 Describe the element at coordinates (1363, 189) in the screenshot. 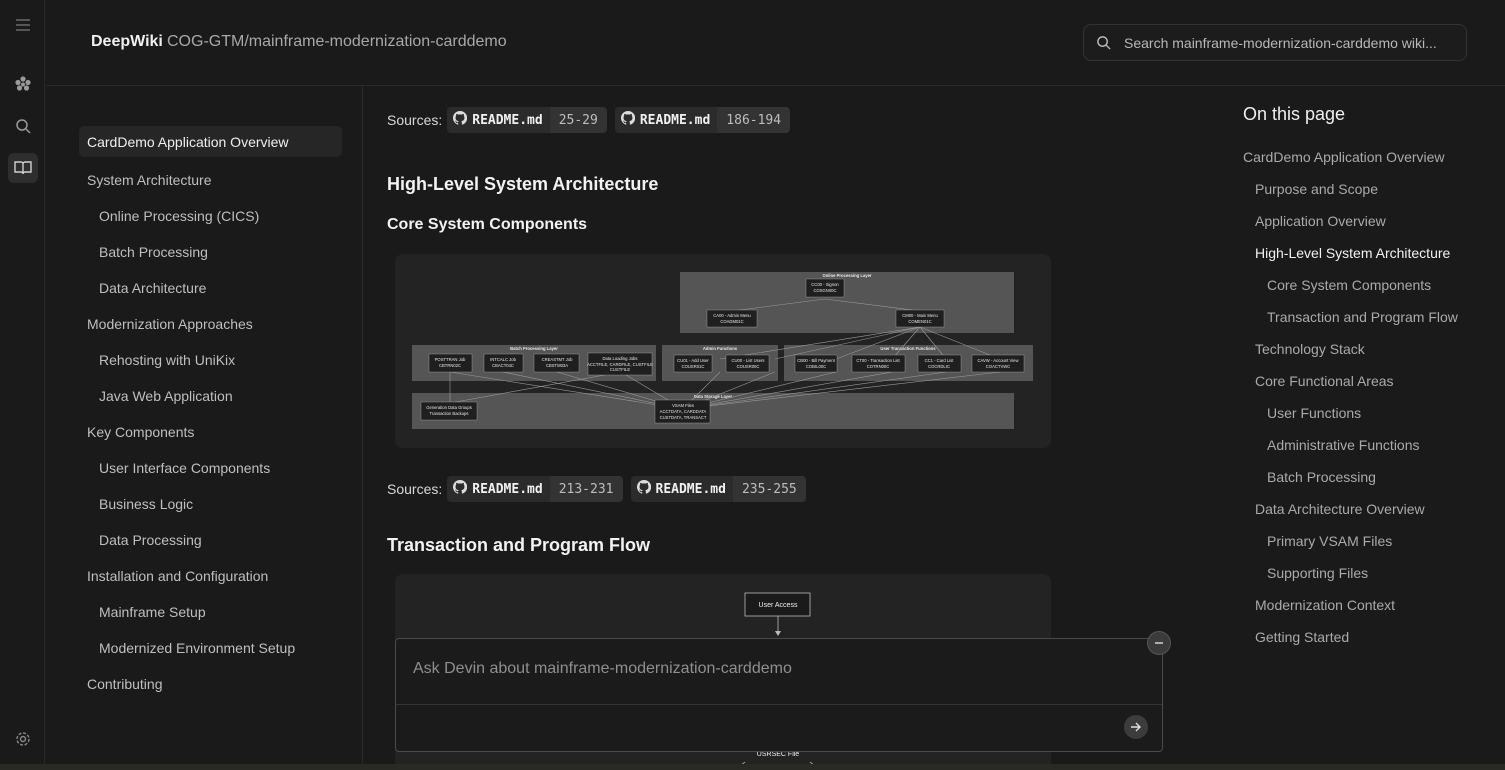

I see `toc-item: Purpose and Scope` at that location.